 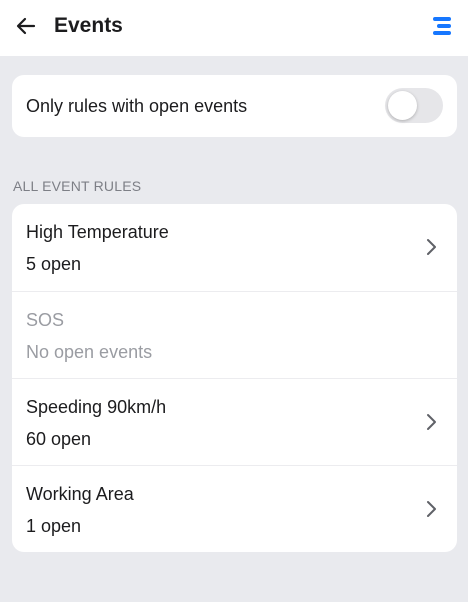 I want to click on rule-status: 60 open, so click(x=59, y=439).